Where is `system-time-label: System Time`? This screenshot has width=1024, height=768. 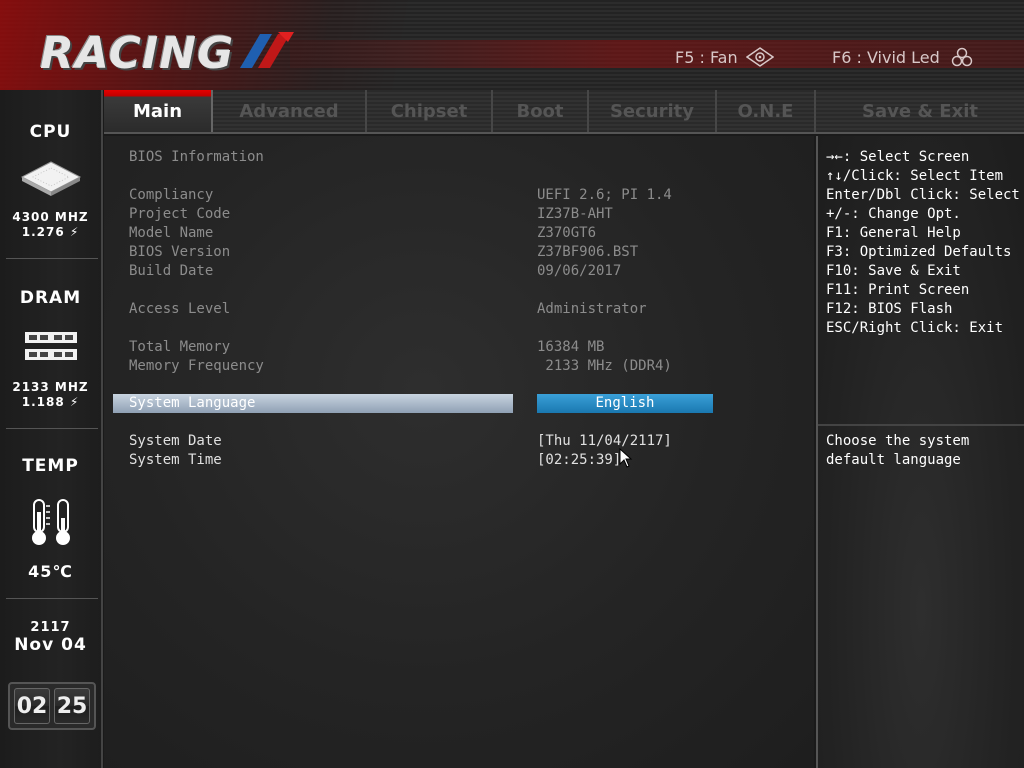 system-time-label: System Time is located at coordinates (175, 460).